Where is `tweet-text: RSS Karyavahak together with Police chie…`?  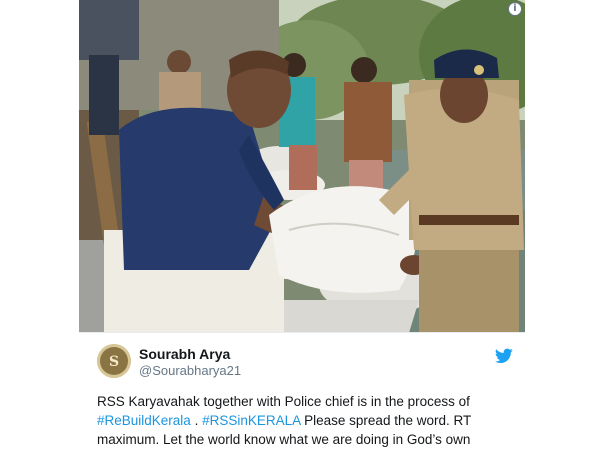
tweet-text: RSS Karyavahak together with Police chie… is located at coordinates (307, 420).